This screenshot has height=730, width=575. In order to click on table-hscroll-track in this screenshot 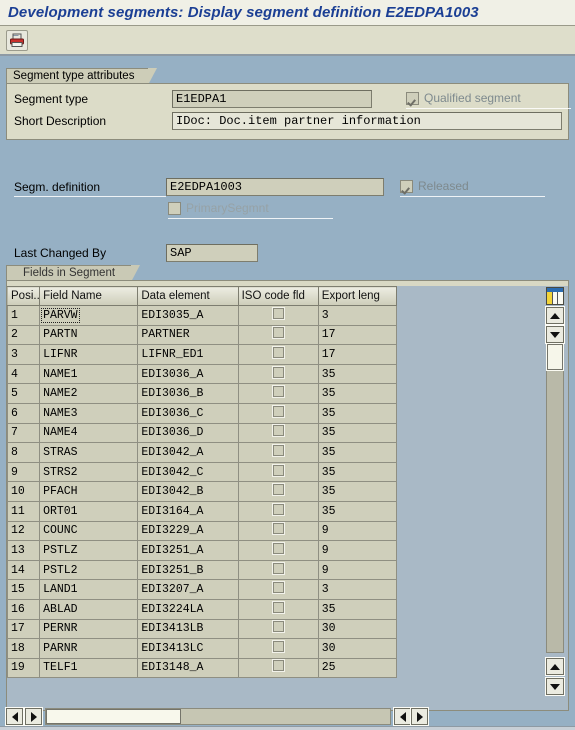, I will do `click(218, 716)`.